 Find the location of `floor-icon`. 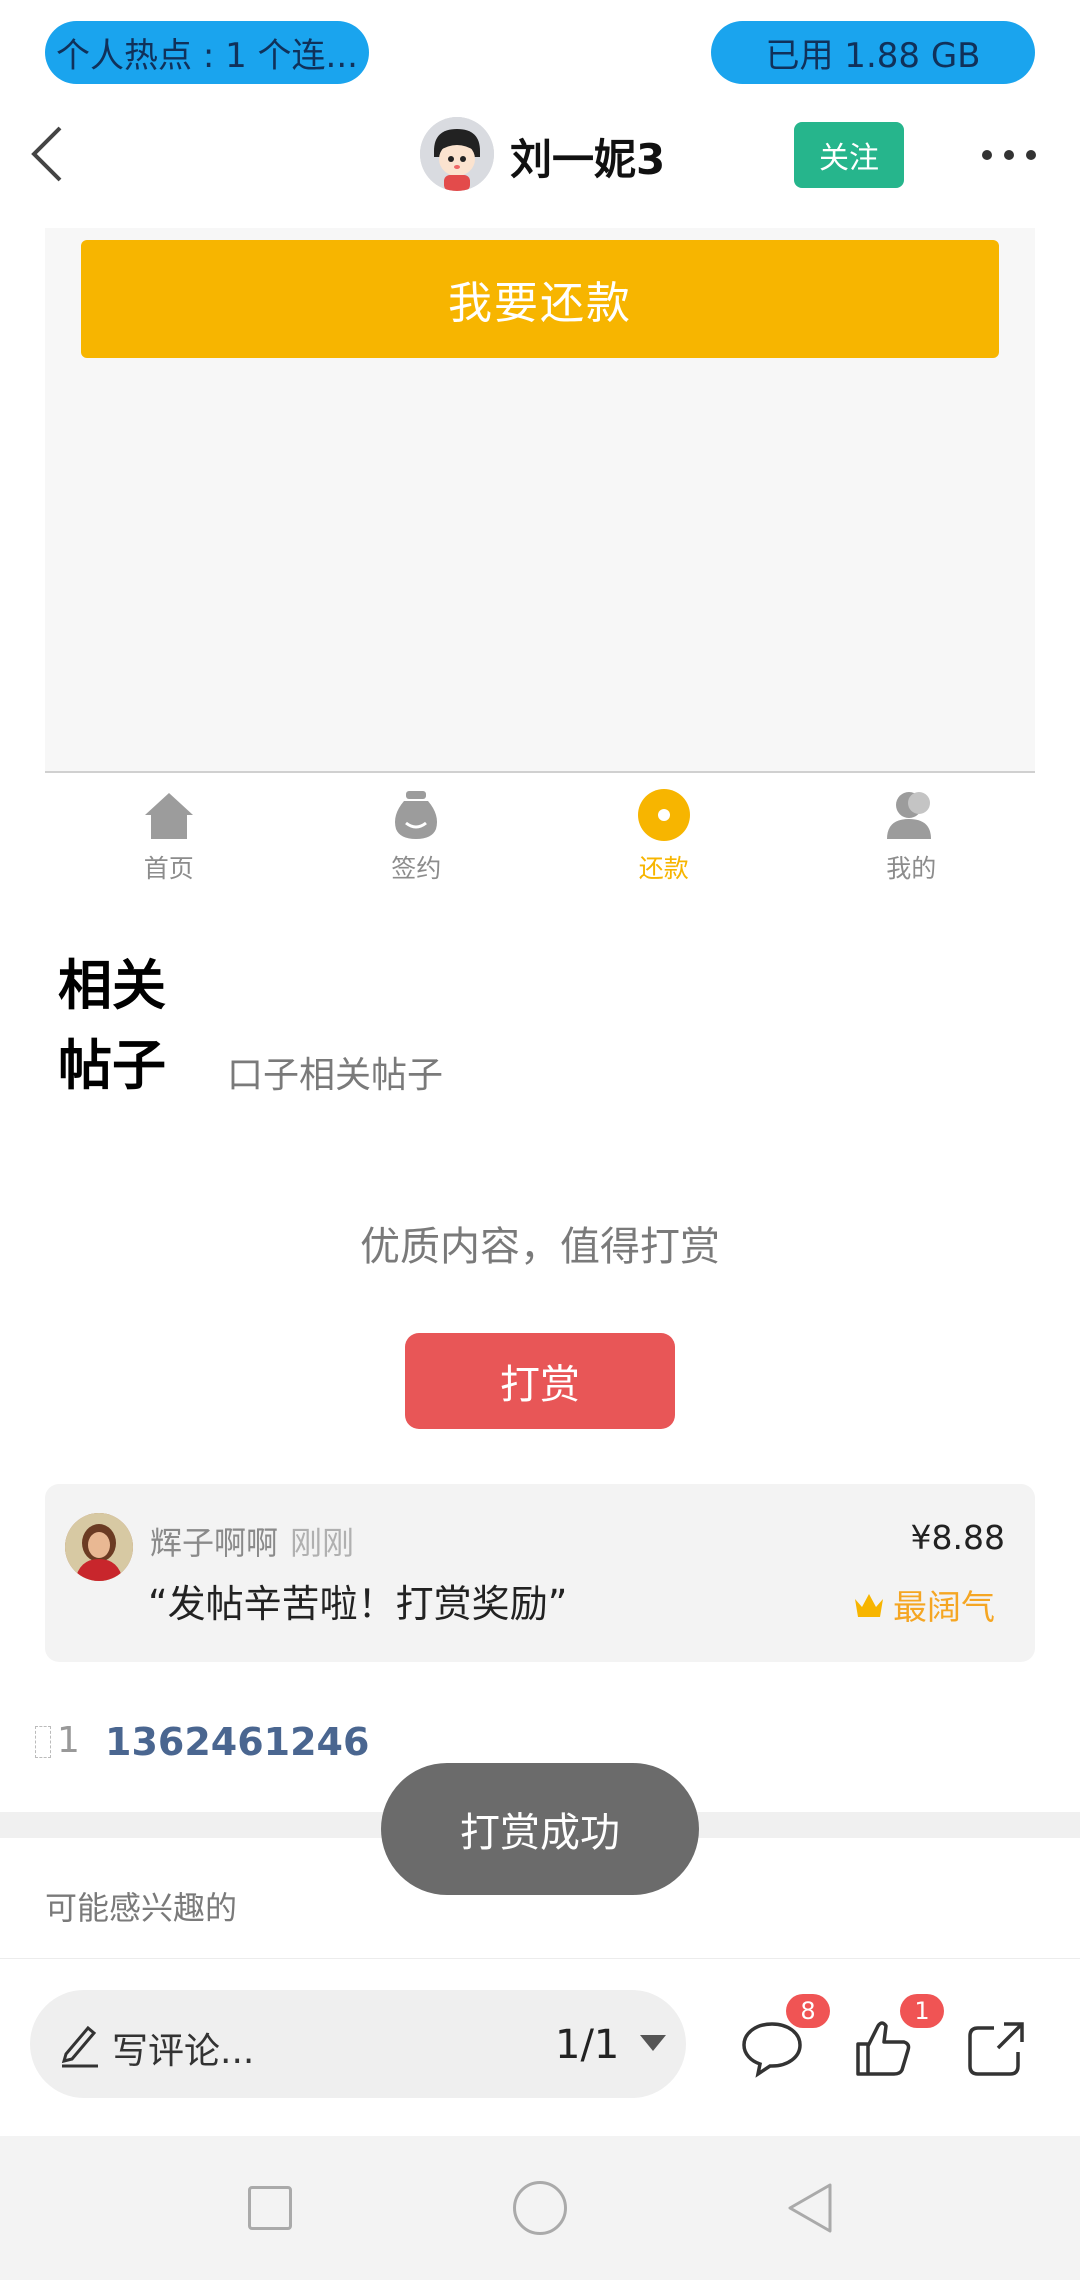

floor-icon is located at coordinates (43, 1742).